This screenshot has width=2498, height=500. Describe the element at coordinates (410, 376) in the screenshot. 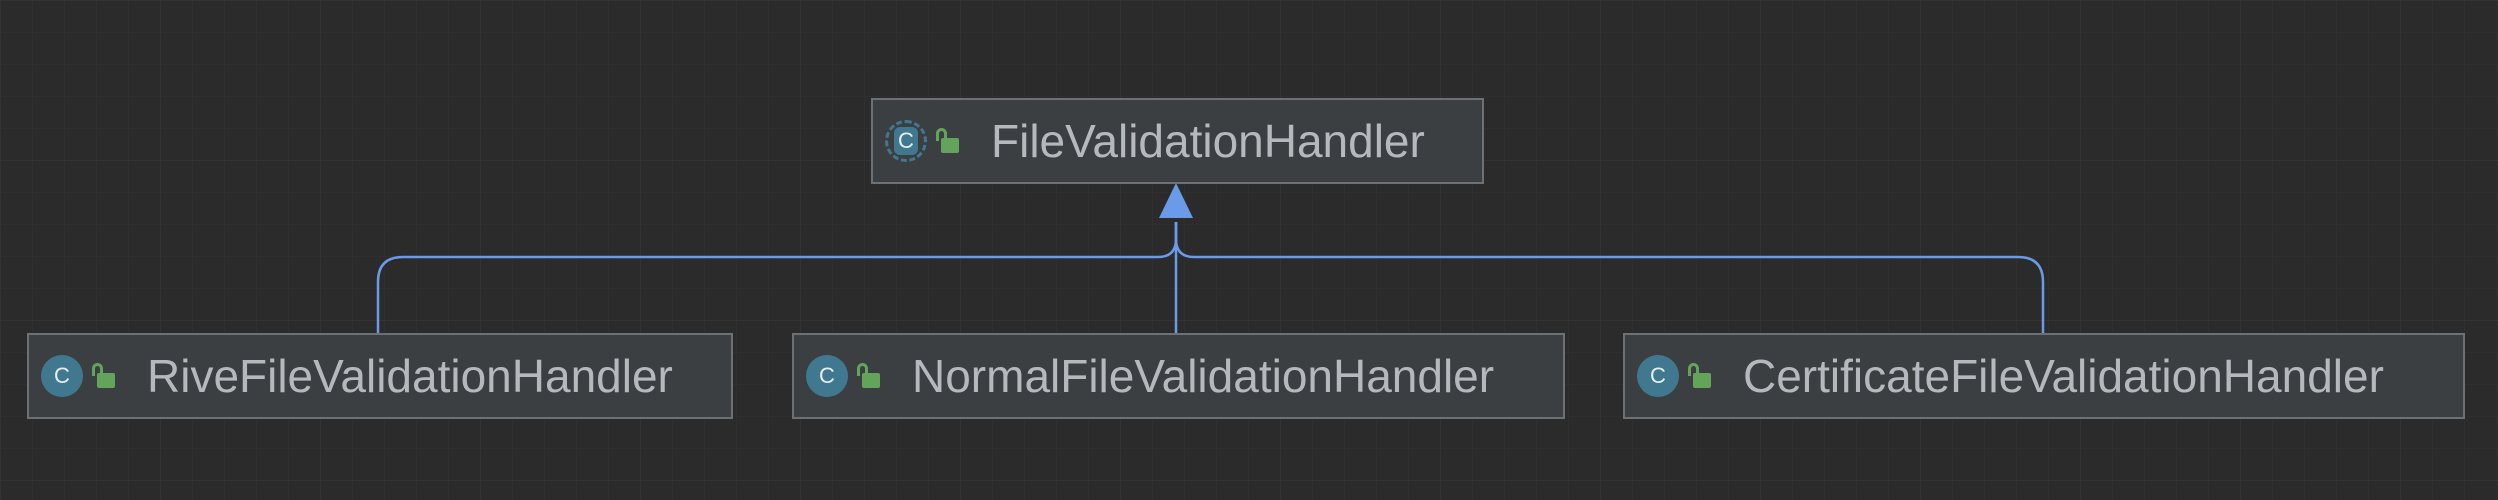

I see `class-name-label: RiveFileValidationHandler` at that location.